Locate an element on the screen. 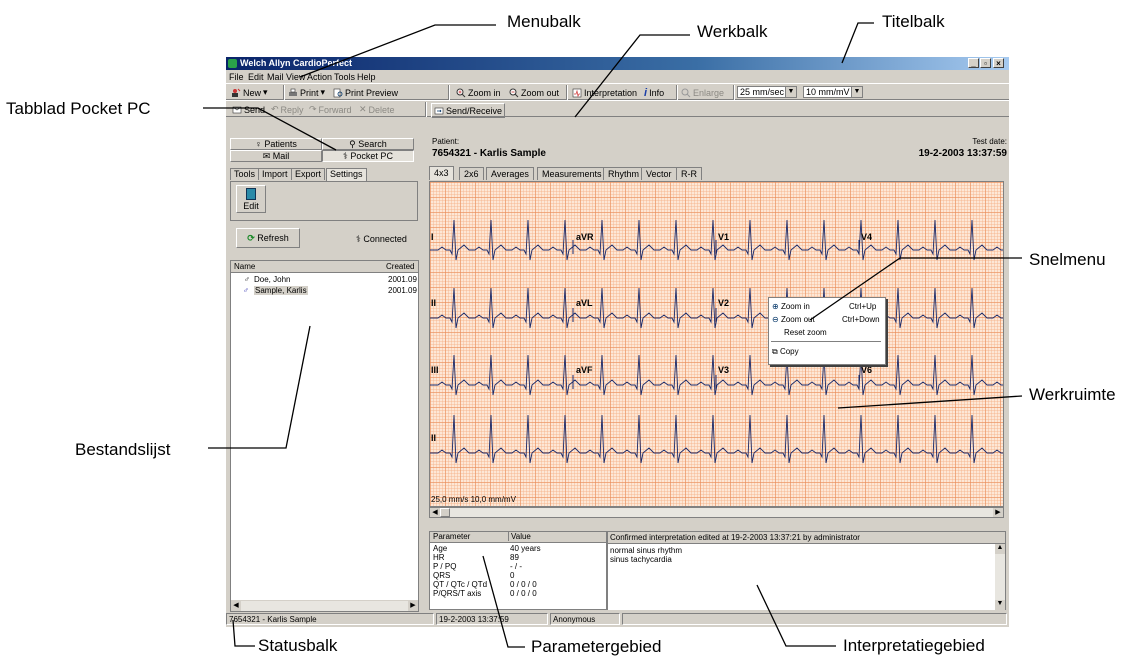  table-row: QRS 0 is located at coordinates (518, 575).